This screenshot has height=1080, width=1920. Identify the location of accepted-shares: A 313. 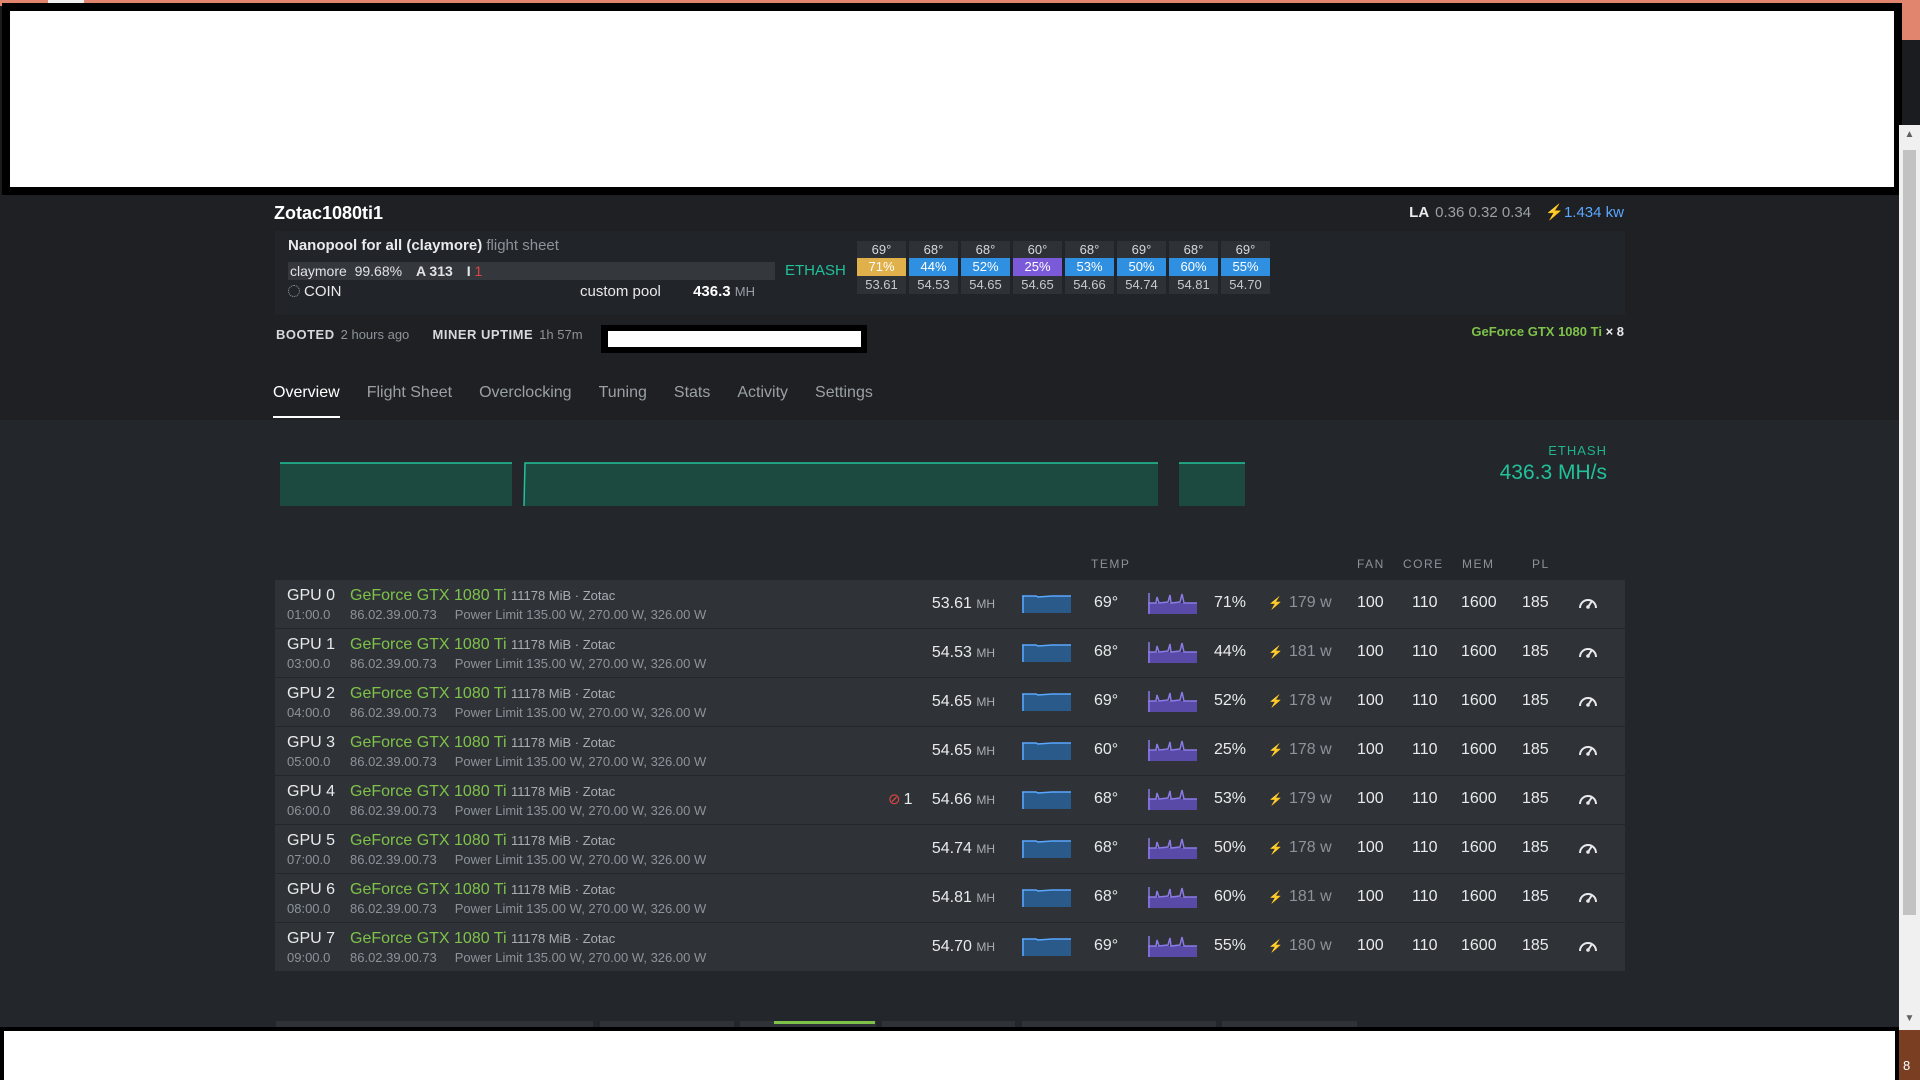
(434, 271).